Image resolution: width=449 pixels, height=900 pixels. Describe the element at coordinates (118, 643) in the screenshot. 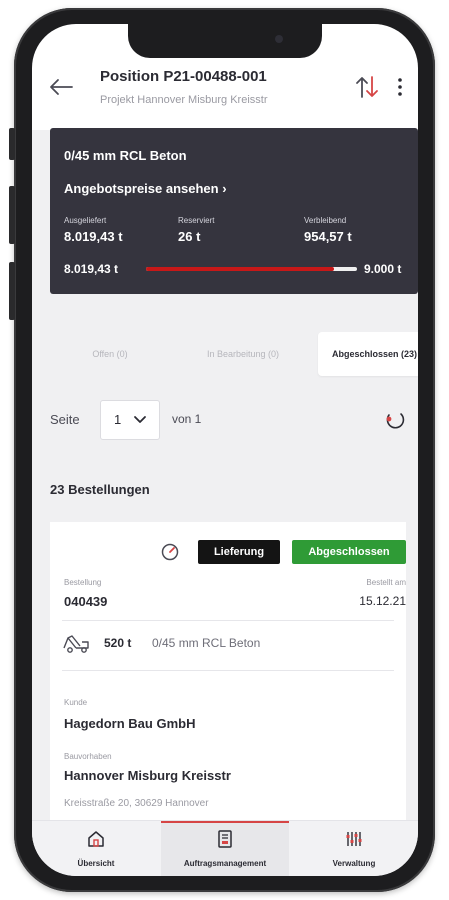

I see `order-quantity: 520 t` at that location.